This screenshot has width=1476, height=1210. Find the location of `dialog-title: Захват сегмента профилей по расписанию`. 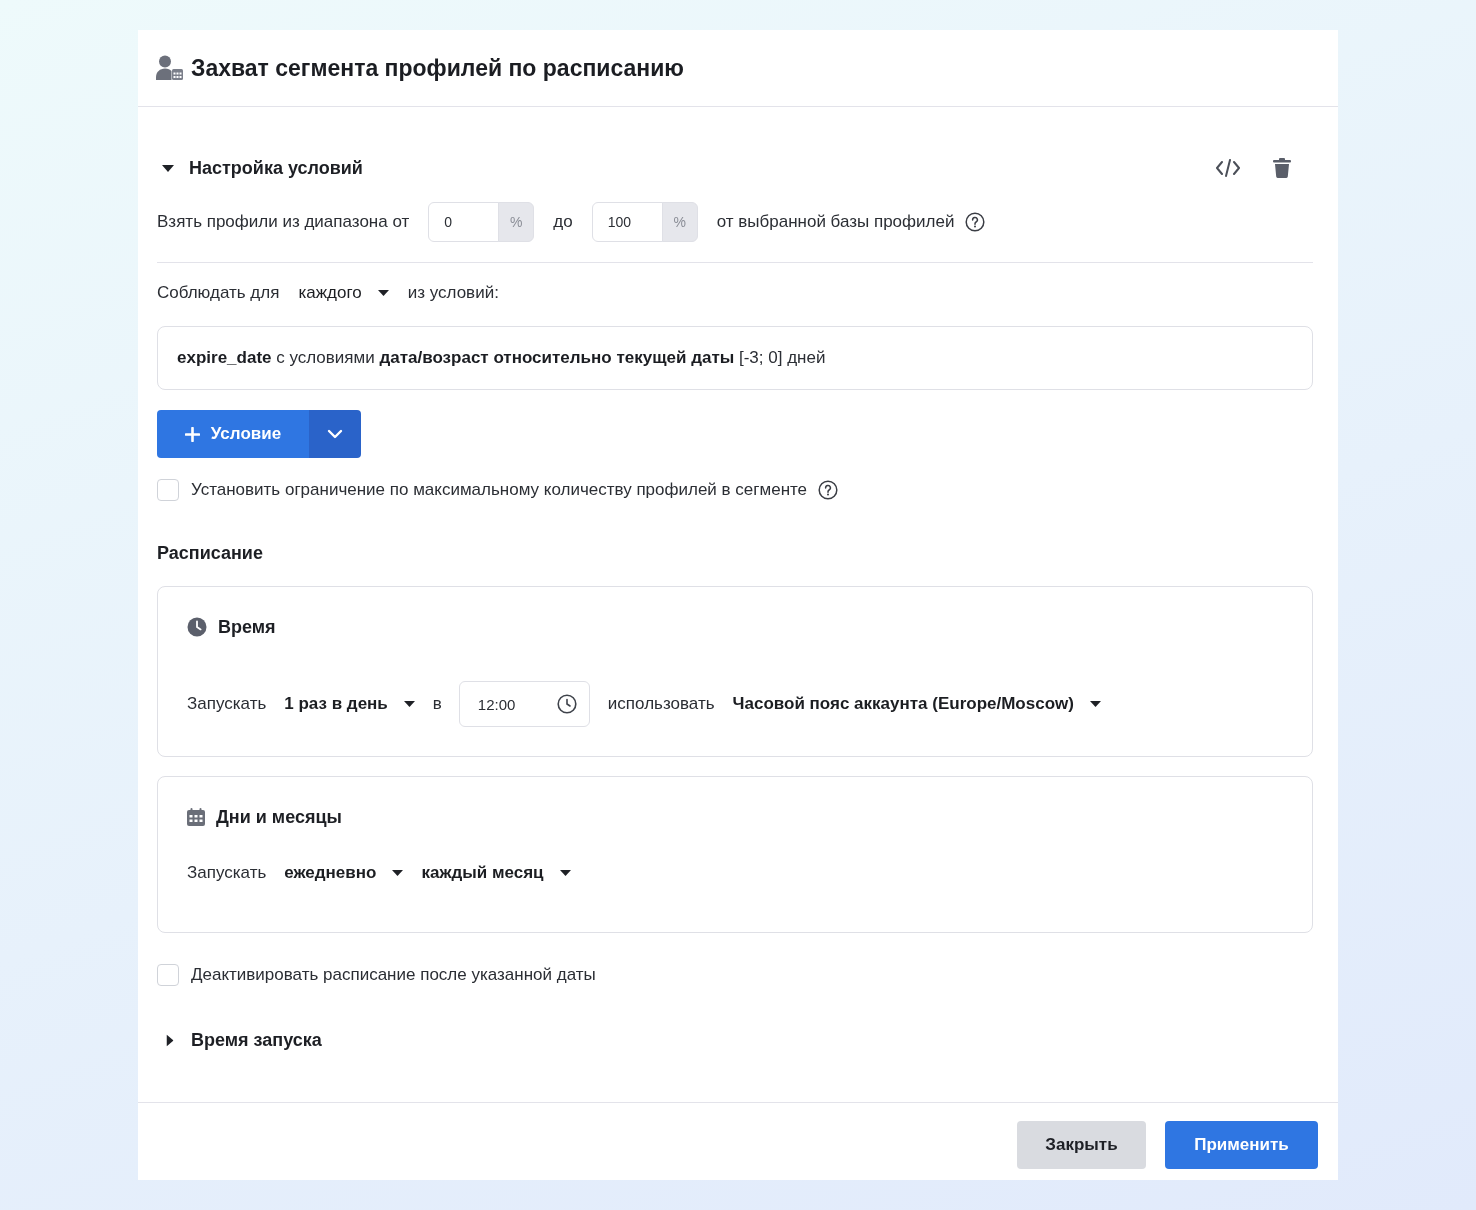

dialog-title: Захват сегмента профилей по расписанию is located at coordinates (437, 68).